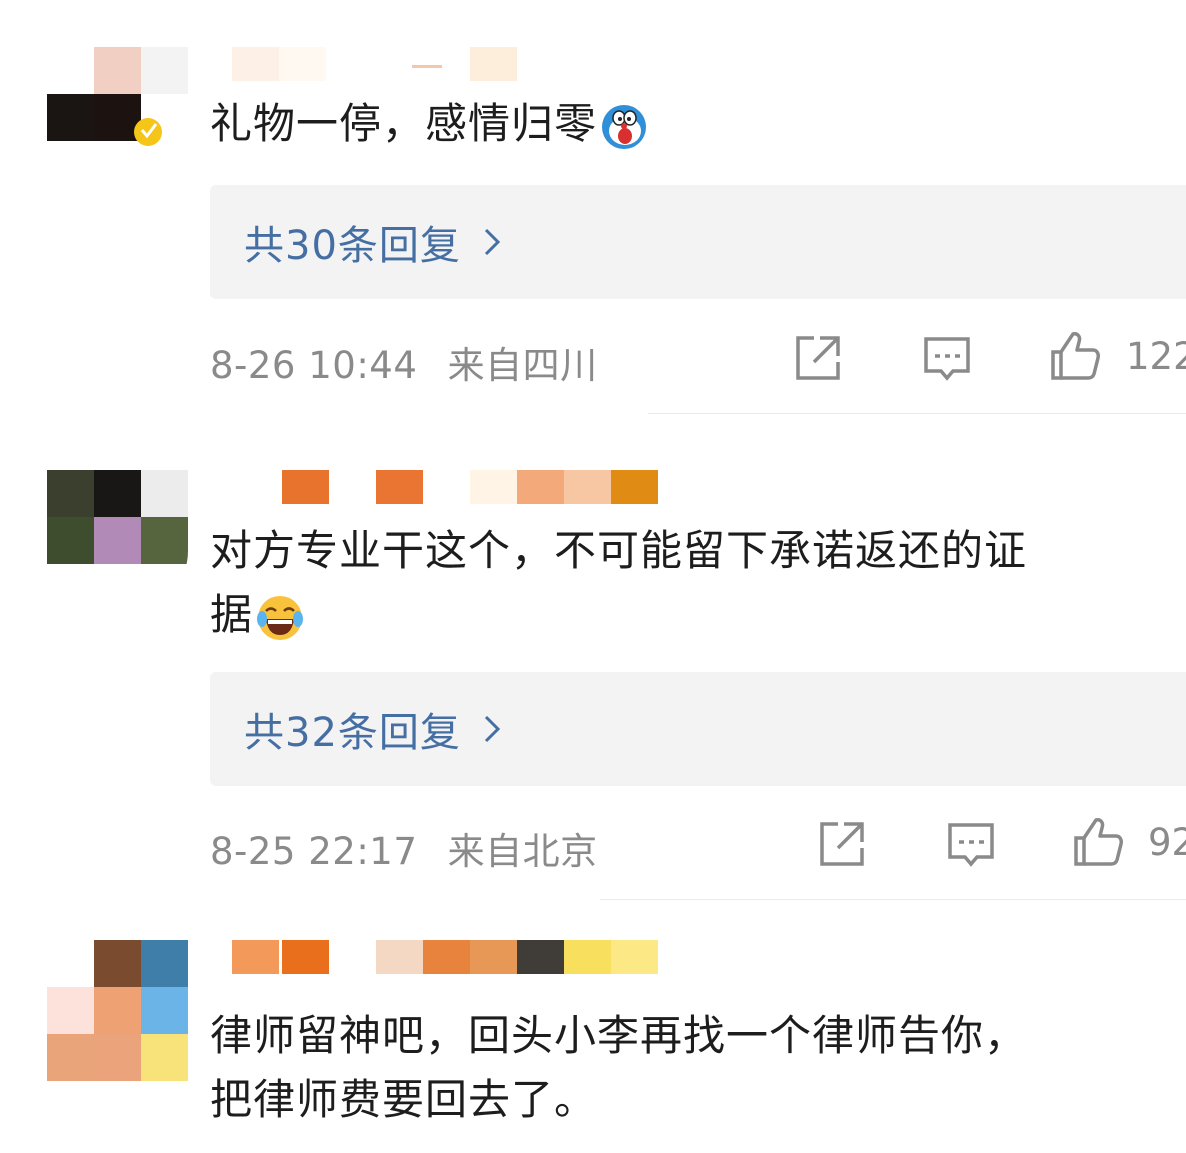  Describe the element at coordinates (404, 1099) in the screenshot. I see `comment-body-line-2: 把律师费要回去了。` at that location.